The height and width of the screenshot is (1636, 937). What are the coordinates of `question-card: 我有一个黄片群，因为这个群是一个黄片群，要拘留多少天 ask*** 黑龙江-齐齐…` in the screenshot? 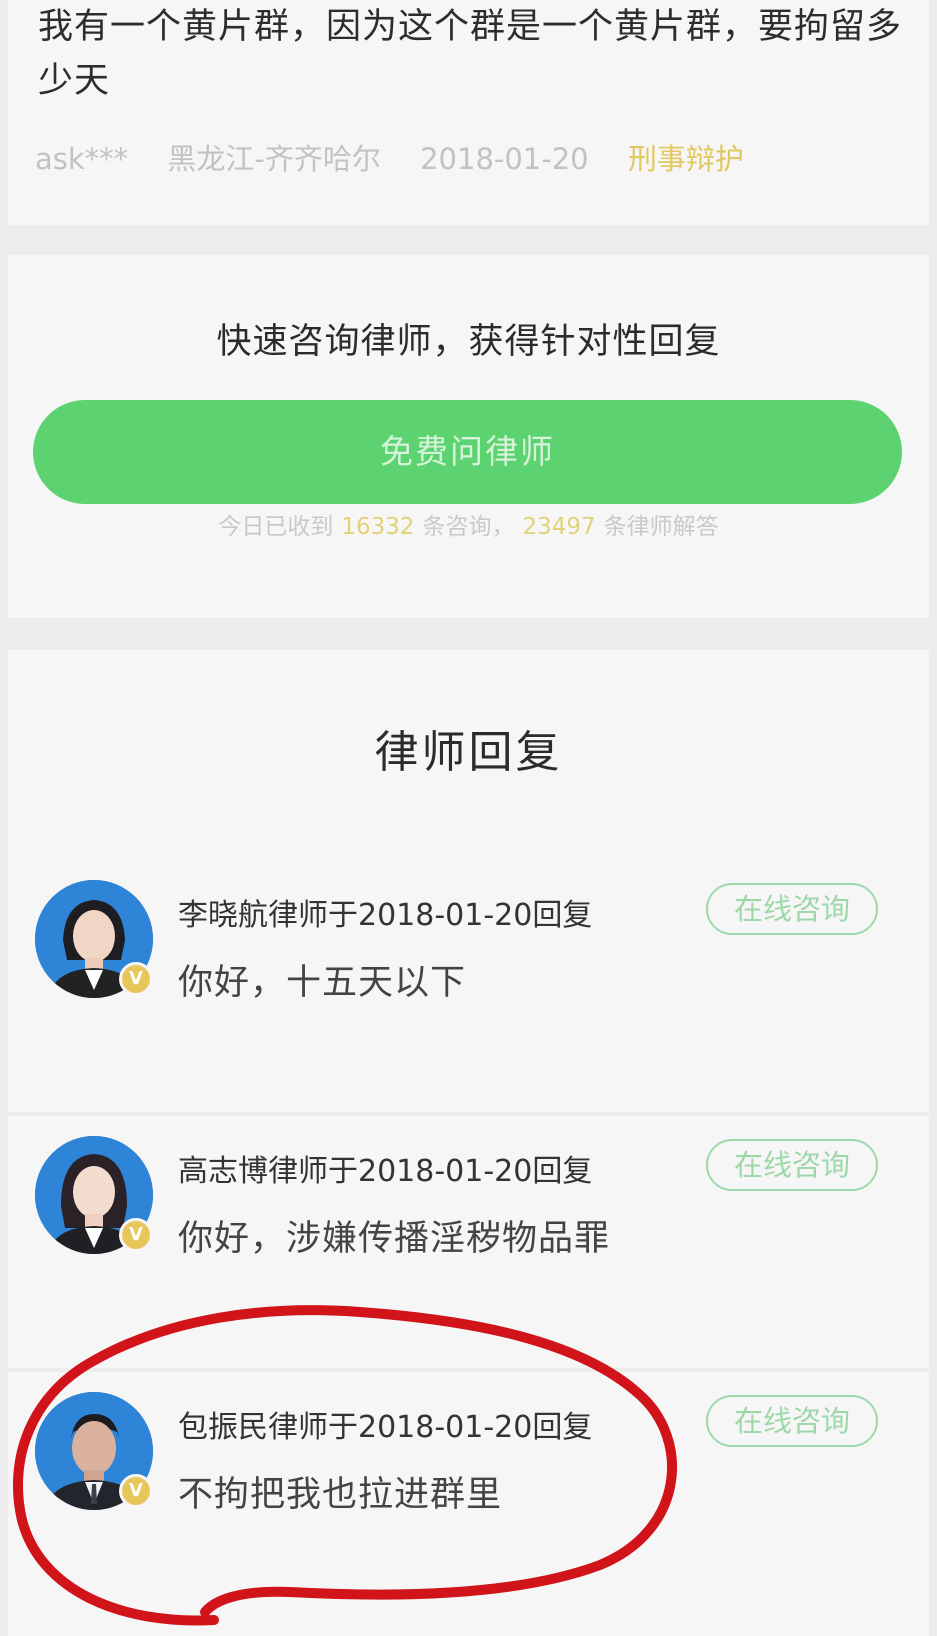 It's located at (468, 112).